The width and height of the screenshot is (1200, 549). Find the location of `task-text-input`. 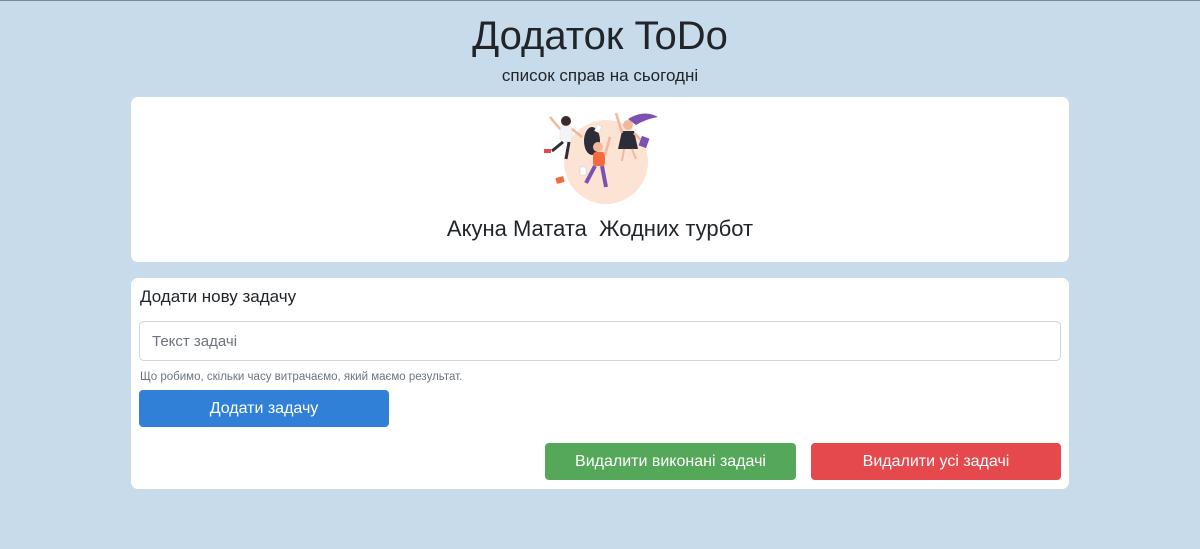

task-text-input is located at coordinates (600, 341).